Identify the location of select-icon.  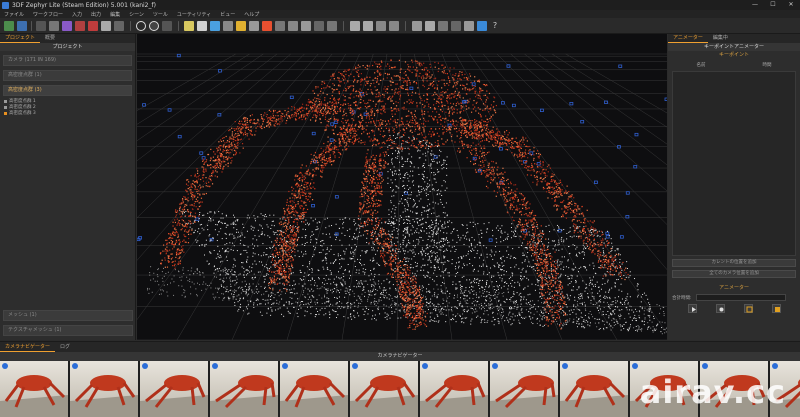
(280, 26).